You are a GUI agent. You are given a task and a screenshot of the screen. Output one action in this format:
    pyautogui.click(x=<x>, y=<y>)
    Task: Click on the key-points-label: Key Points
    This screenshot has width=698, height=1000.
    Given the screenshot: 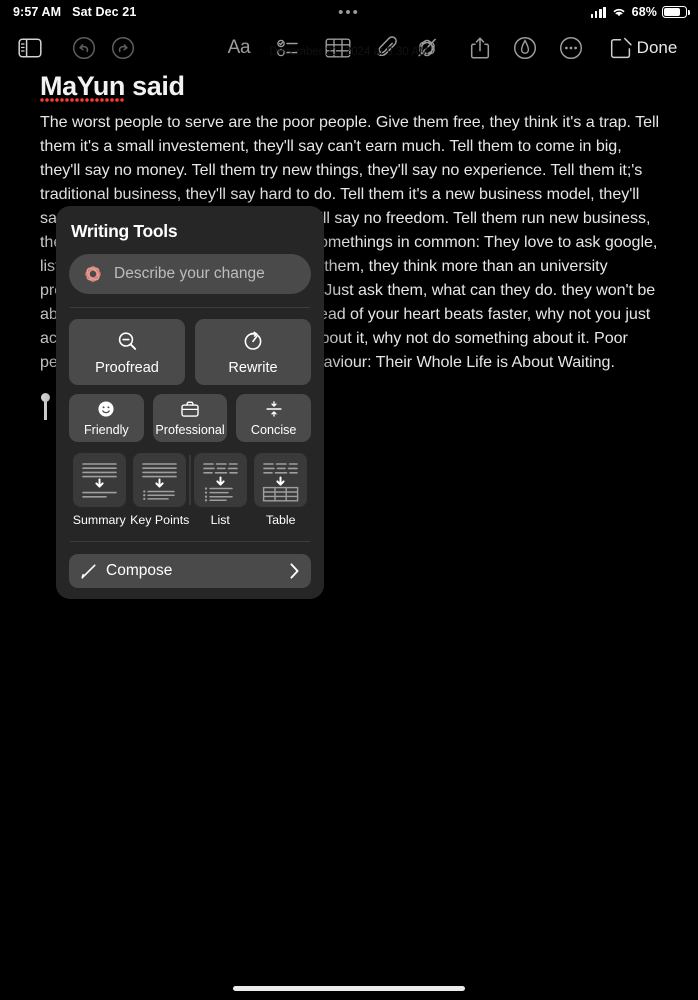 What is the action you would take?
    pyautogui.click(x=160, y=520)
    